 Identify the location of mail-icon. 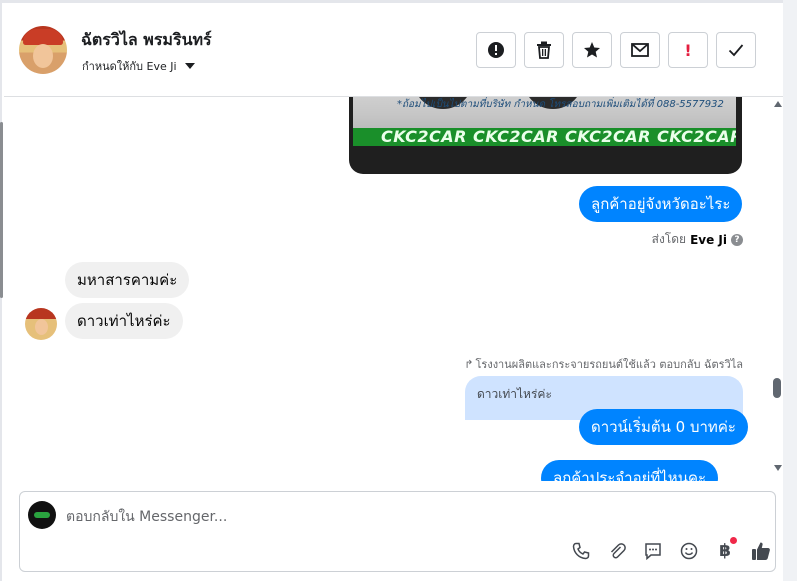
(640, 50).